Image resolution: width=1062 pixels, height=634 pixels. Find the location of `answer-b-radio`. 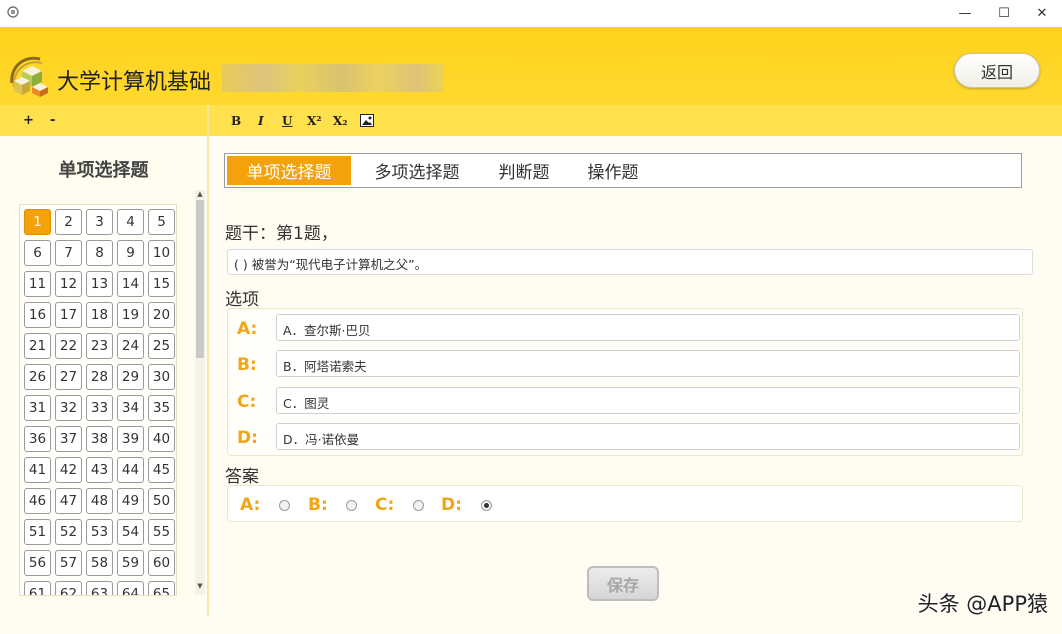

answer-b-radio is located at coordinates (351, 505).